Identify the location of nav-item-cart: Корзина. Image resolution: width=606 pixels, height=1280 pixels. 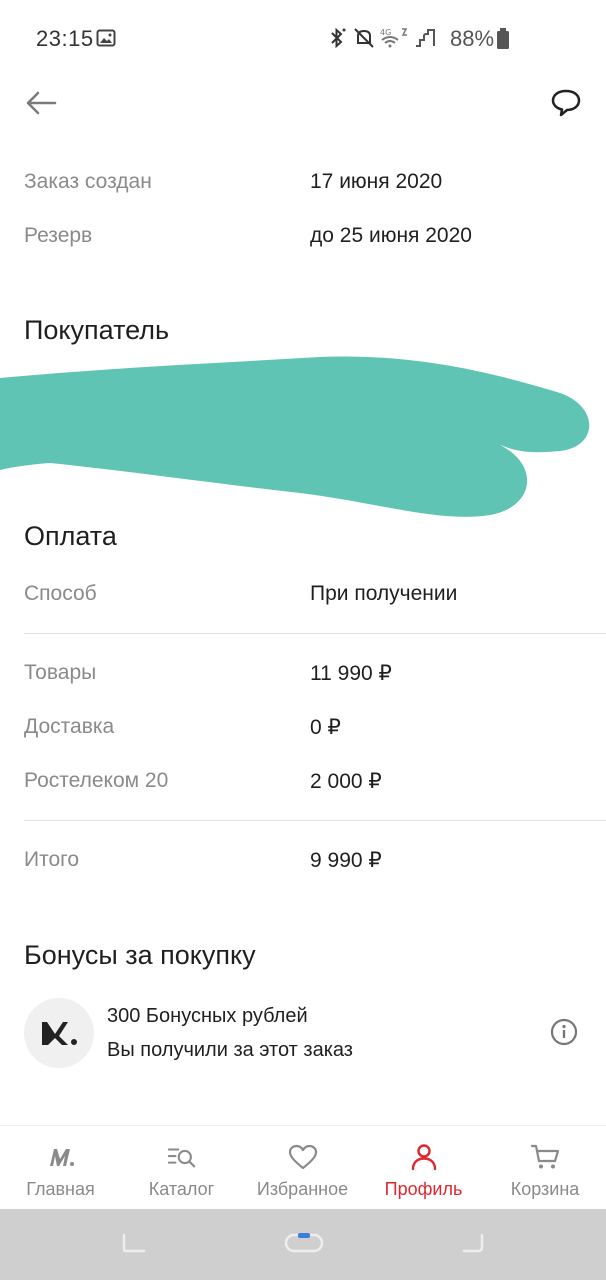
(545, 1168).